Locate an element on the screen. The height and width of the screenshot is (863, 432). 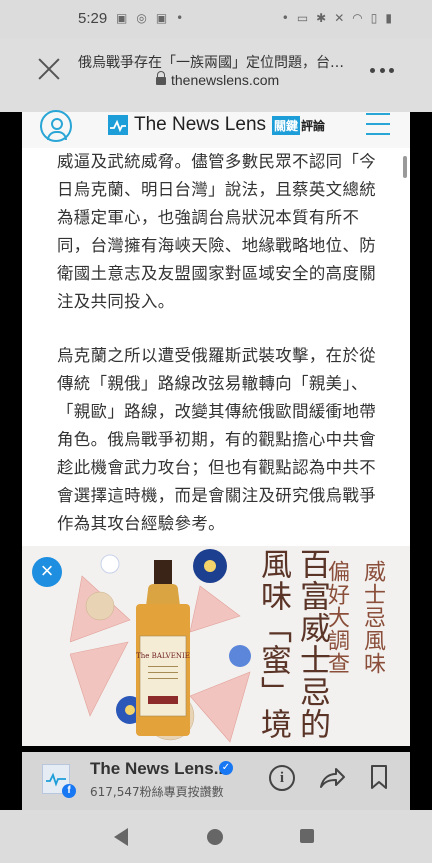
system-navigation-bar is located at coordinates (216, 836).